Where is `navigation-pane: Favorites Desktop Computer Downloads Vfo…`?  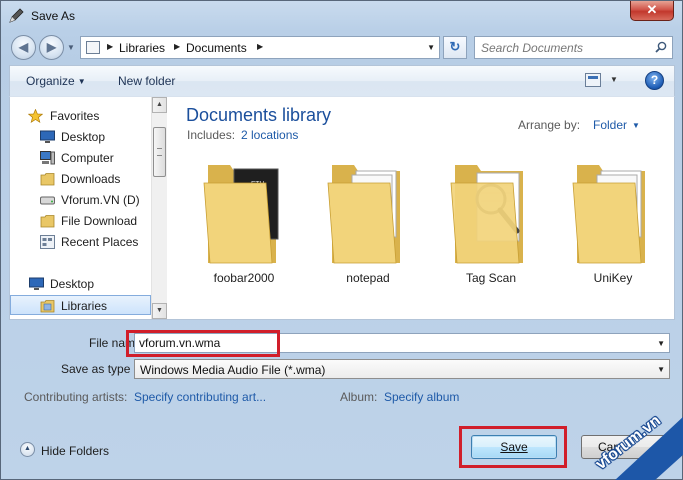
navigation-pane: Favorites Desktop Computer Downloads Vfo… is located at coordinates (80, 208).